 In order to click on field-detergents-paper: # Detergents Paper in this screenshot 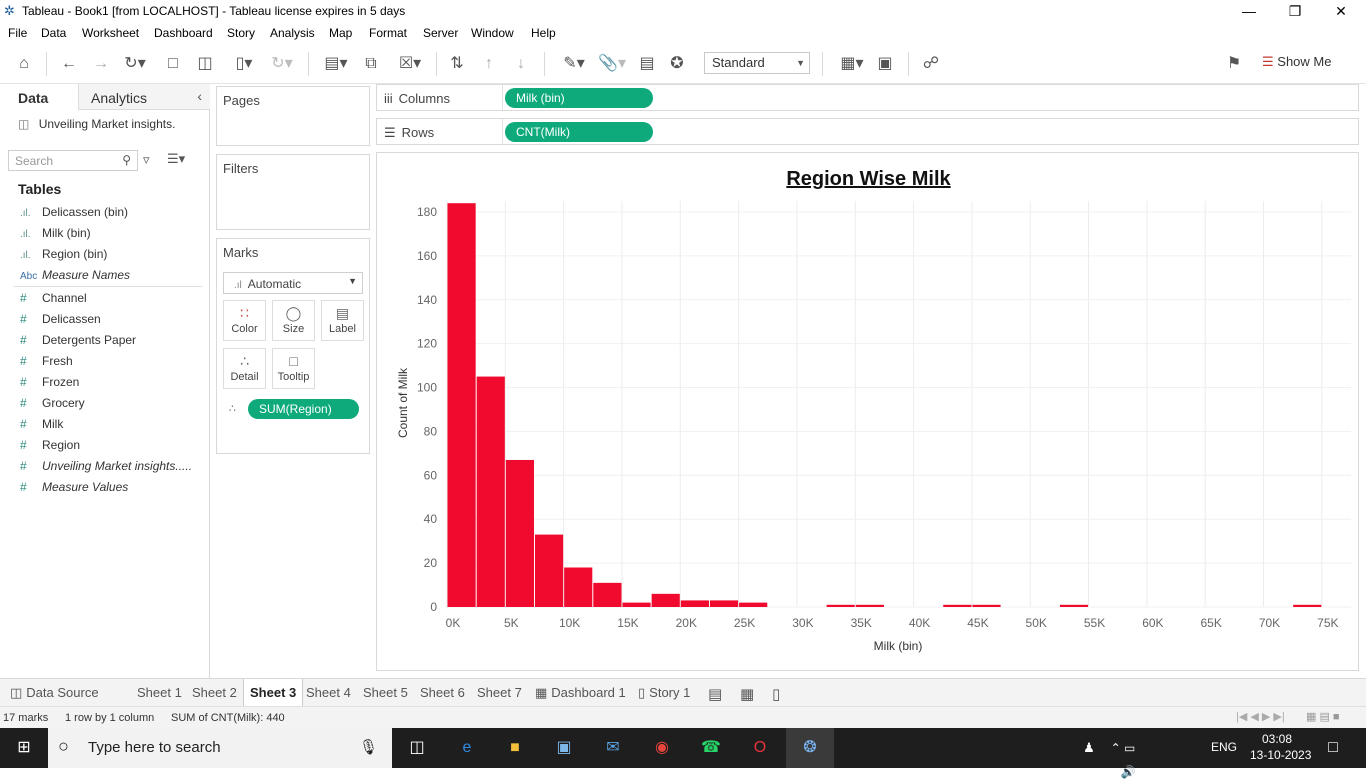, I will do `click(78, 340)`.